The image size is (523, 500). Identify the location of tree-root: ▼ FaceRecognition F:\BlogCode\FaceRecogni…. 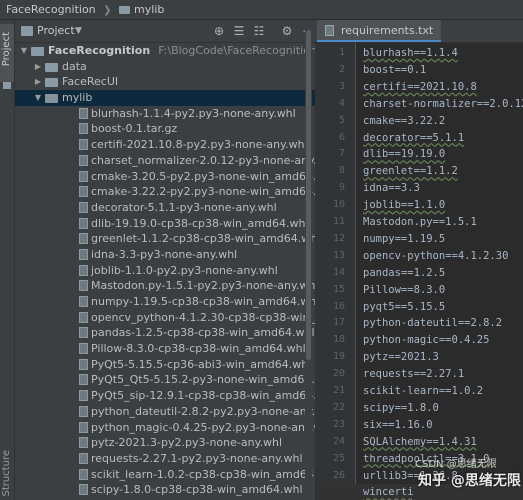
(165, 51).